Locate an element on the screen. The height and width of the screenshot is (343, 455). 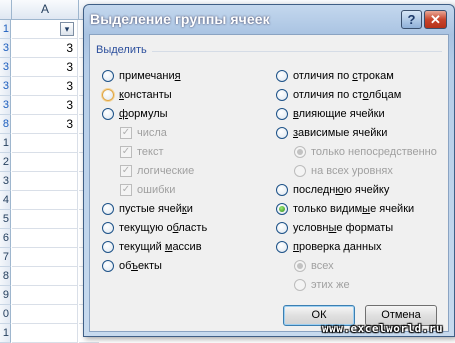
dialog-title-bar: Выделение группы ячеек ? ✕ is located at coordinates (269, 19).